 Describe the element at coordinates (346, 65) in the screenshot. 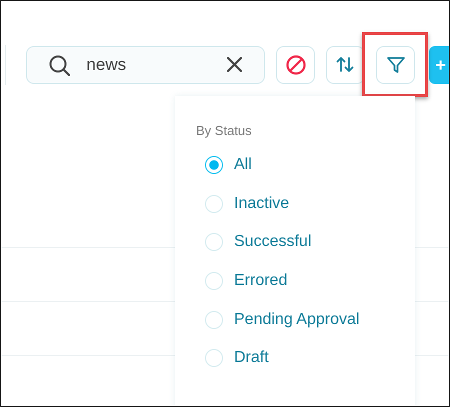

I see `sort-icon` at that location.